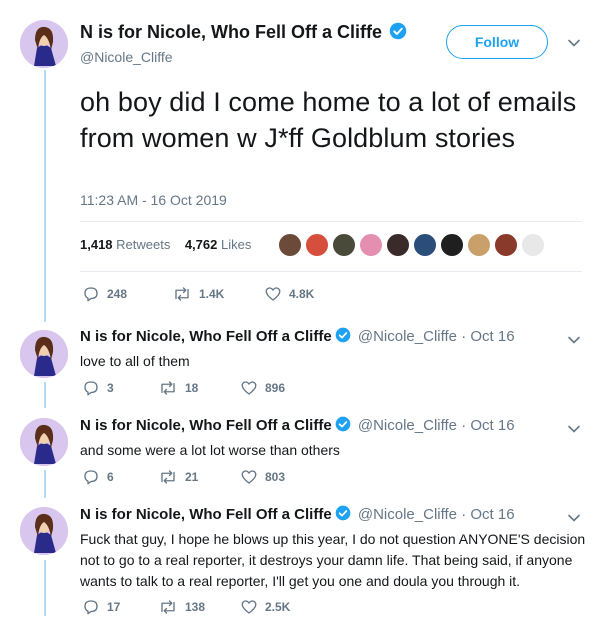  What do you see at coordinates (278, 607) in the screenshot?
I see `like-count: 2.5K` at bounding box center [278, 607].